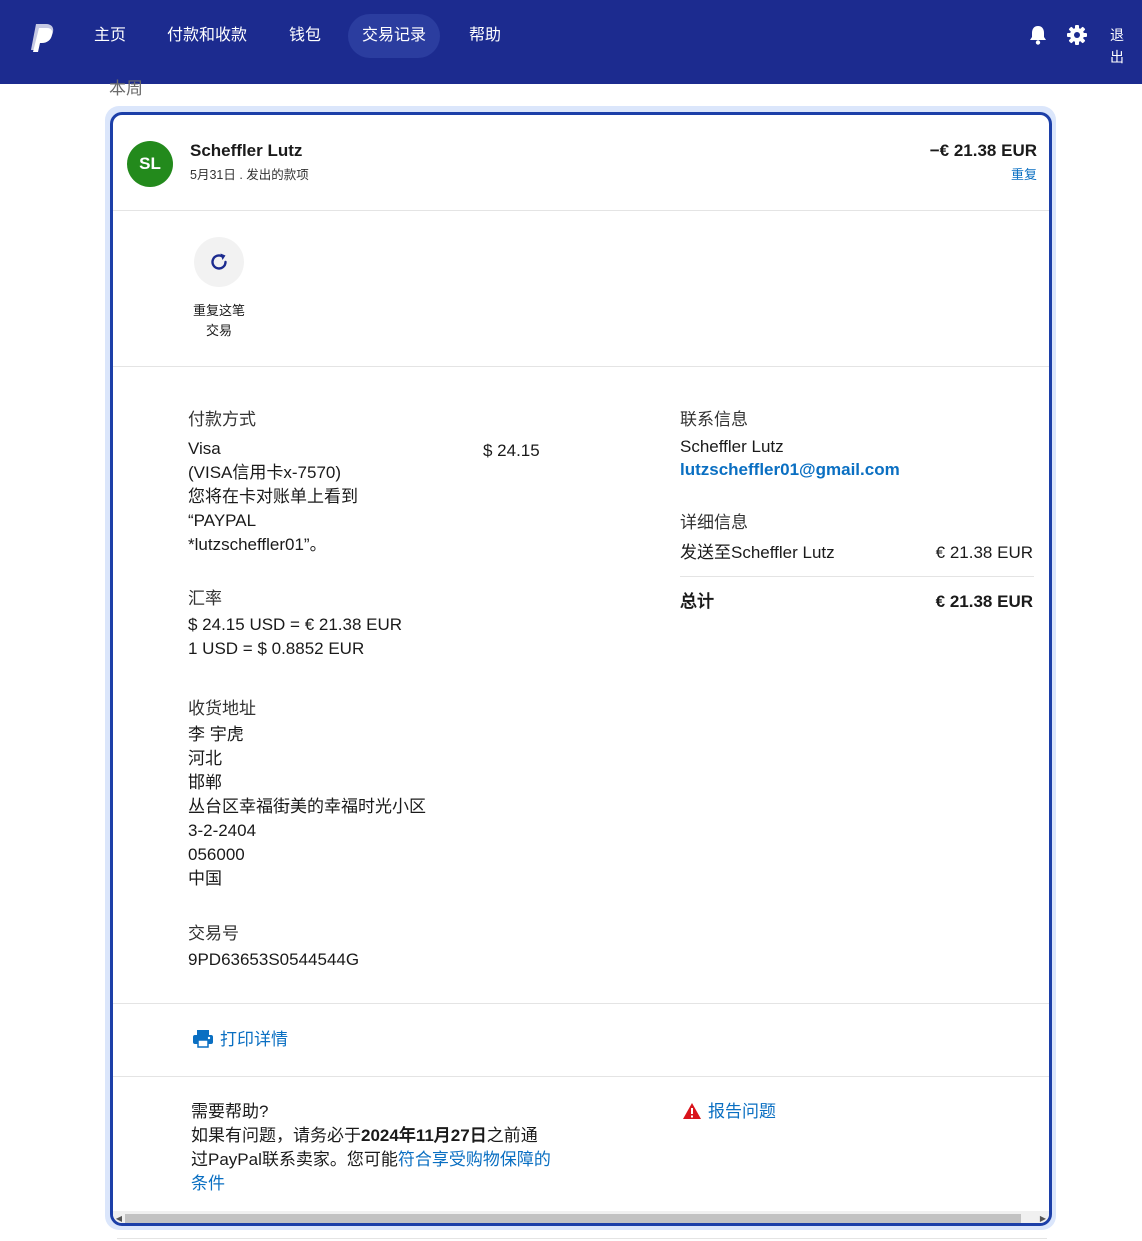 This screenshot has height=1241, width=1142. I want to click on exchange-line-1: $ 24.15 USD = € 21.38 EUR, so click(295, 624).